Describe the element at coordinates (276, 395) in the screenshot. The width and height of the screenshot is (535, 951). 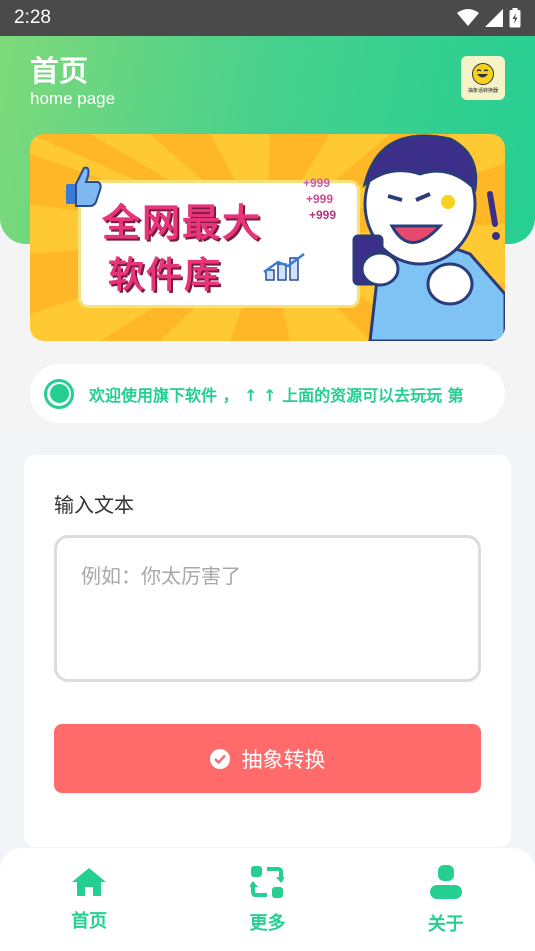
I see `notice-text: 欢迎使用旗下软件 ， ↑ ↑ 上面的资源可以去玩玩 第` at that location.